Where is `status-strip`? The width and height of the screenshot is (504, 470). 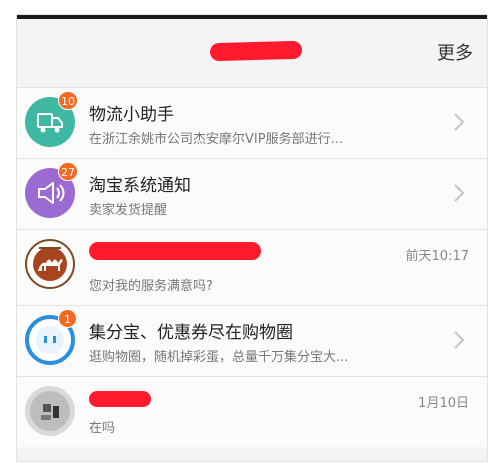 status-strip is located at coordinates (252, 17).